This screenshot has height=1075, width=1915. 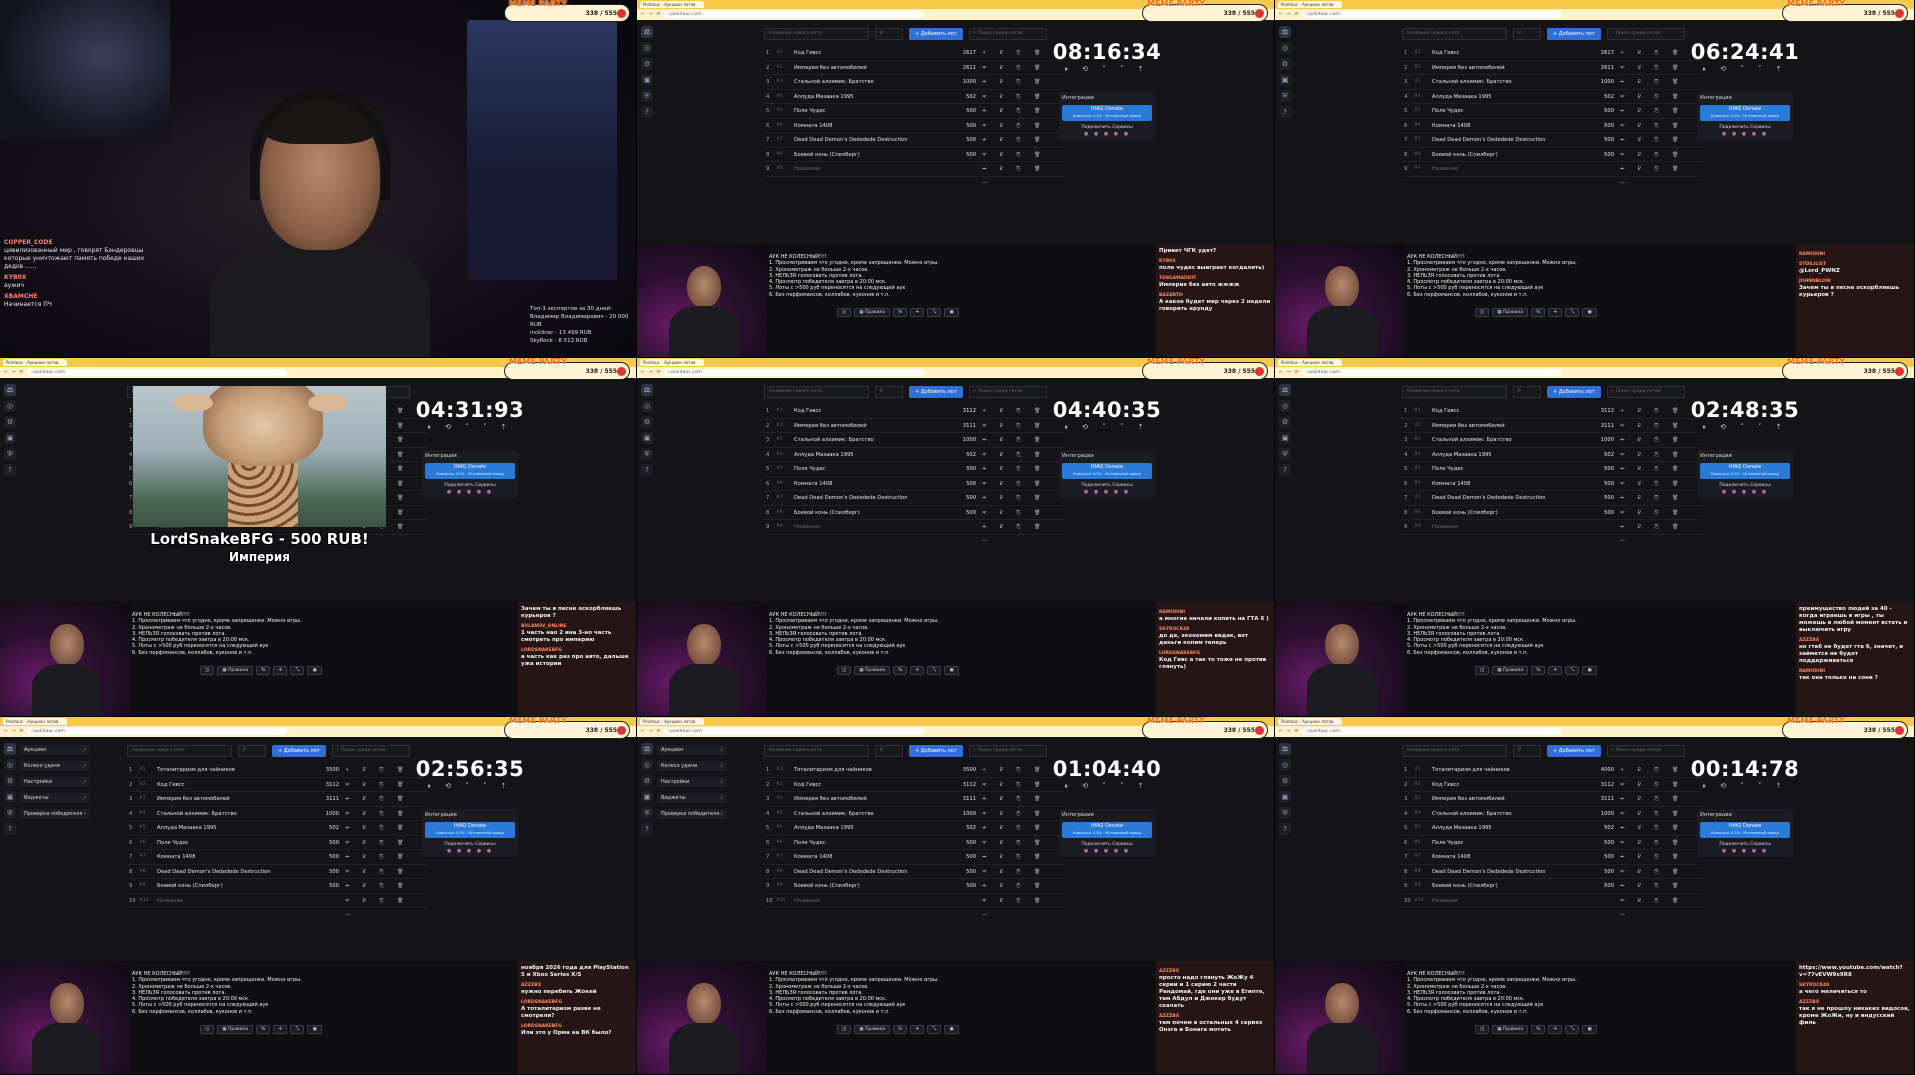 What do you see at coordinates (844, 312) in the screenshot?
I see `control-button: ◫` at bounding box center [844, 312].